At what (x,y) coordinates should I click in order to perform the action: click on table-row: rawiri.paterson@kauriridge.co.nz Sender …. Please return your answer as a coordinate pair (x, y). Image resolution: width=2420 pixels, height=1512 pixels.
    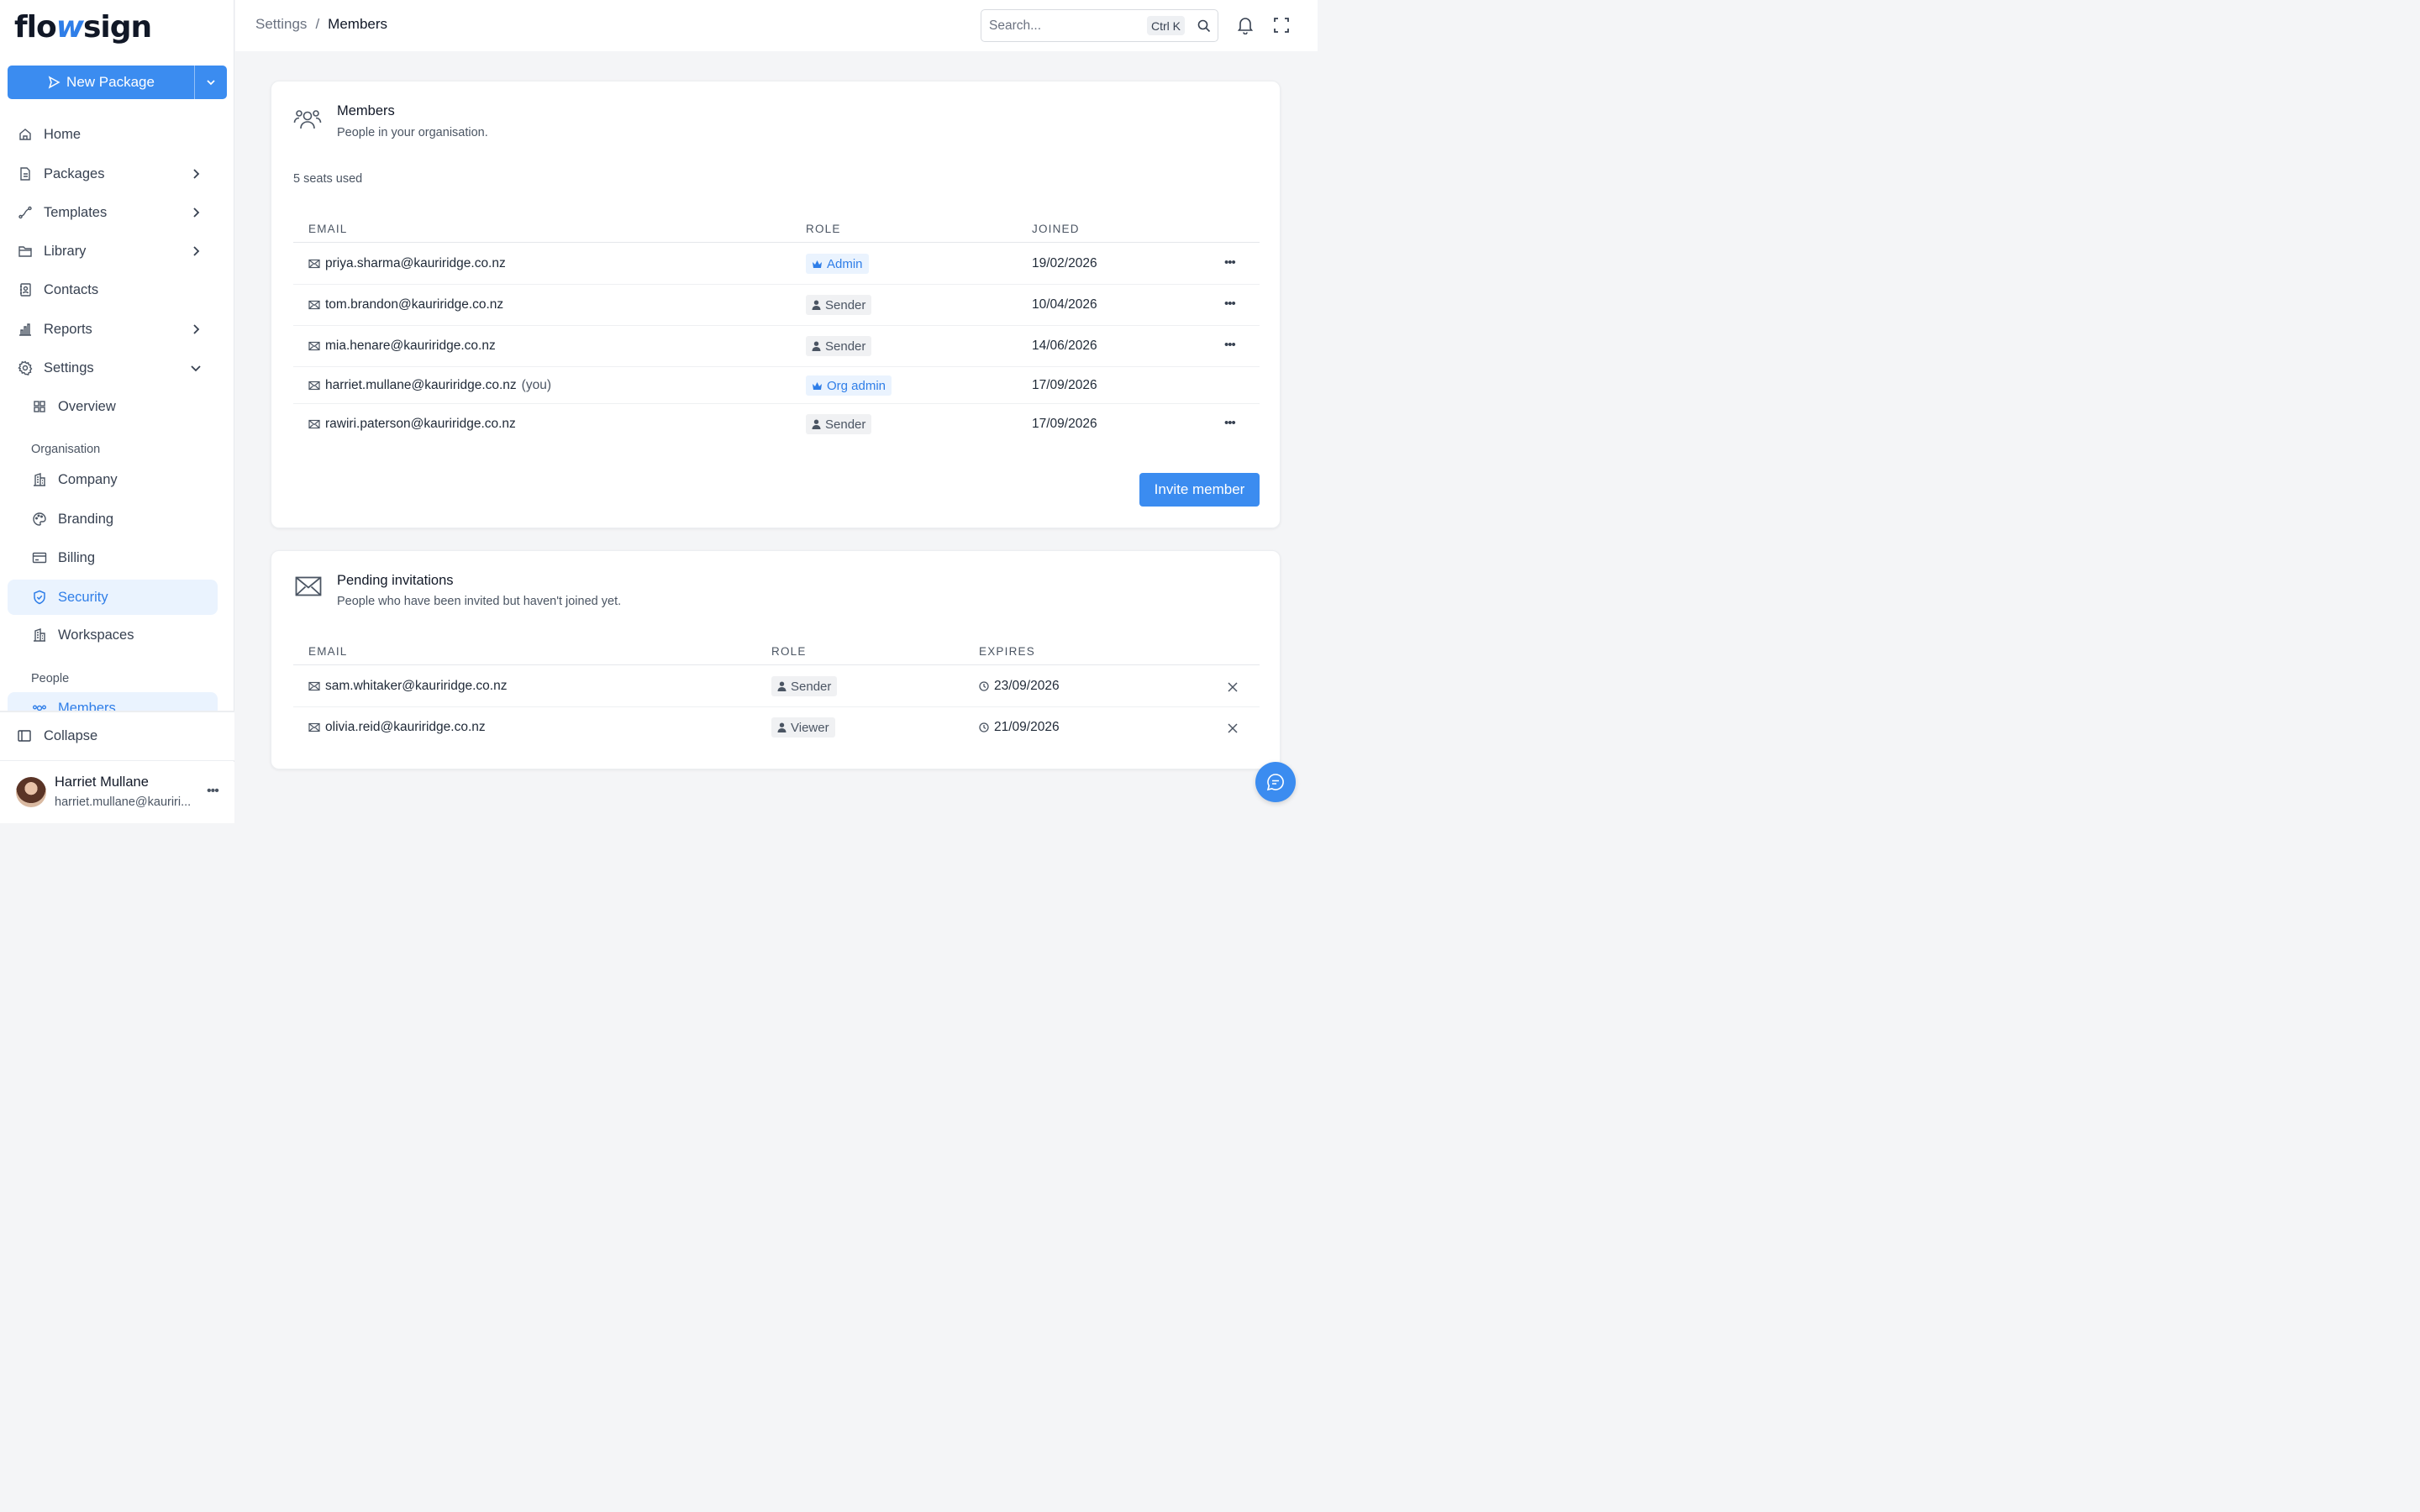
    Looking at the image, I should click on (777, 424).